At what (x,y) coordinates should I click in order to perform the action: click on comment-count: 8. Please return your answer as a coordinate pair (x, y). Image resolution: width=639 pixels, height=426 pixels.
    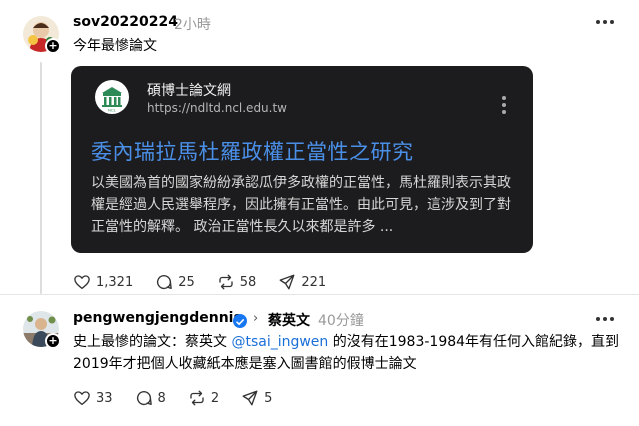
    Looking at the image, I should click on (161, 398).